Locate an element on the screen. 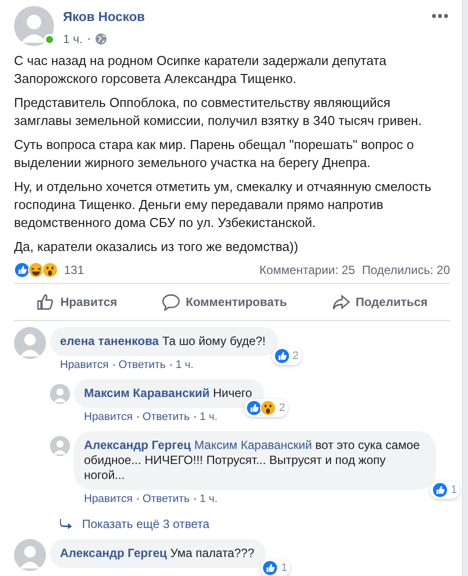 Image resolution: width=468 pixels, height=576 pixels. post-paragraph: Представитель Оппоблока, по совместительству являющийся замглавы земельной комиссии, получил взятку в 340 тысяч гривен. is located at coordinates (218, 112).